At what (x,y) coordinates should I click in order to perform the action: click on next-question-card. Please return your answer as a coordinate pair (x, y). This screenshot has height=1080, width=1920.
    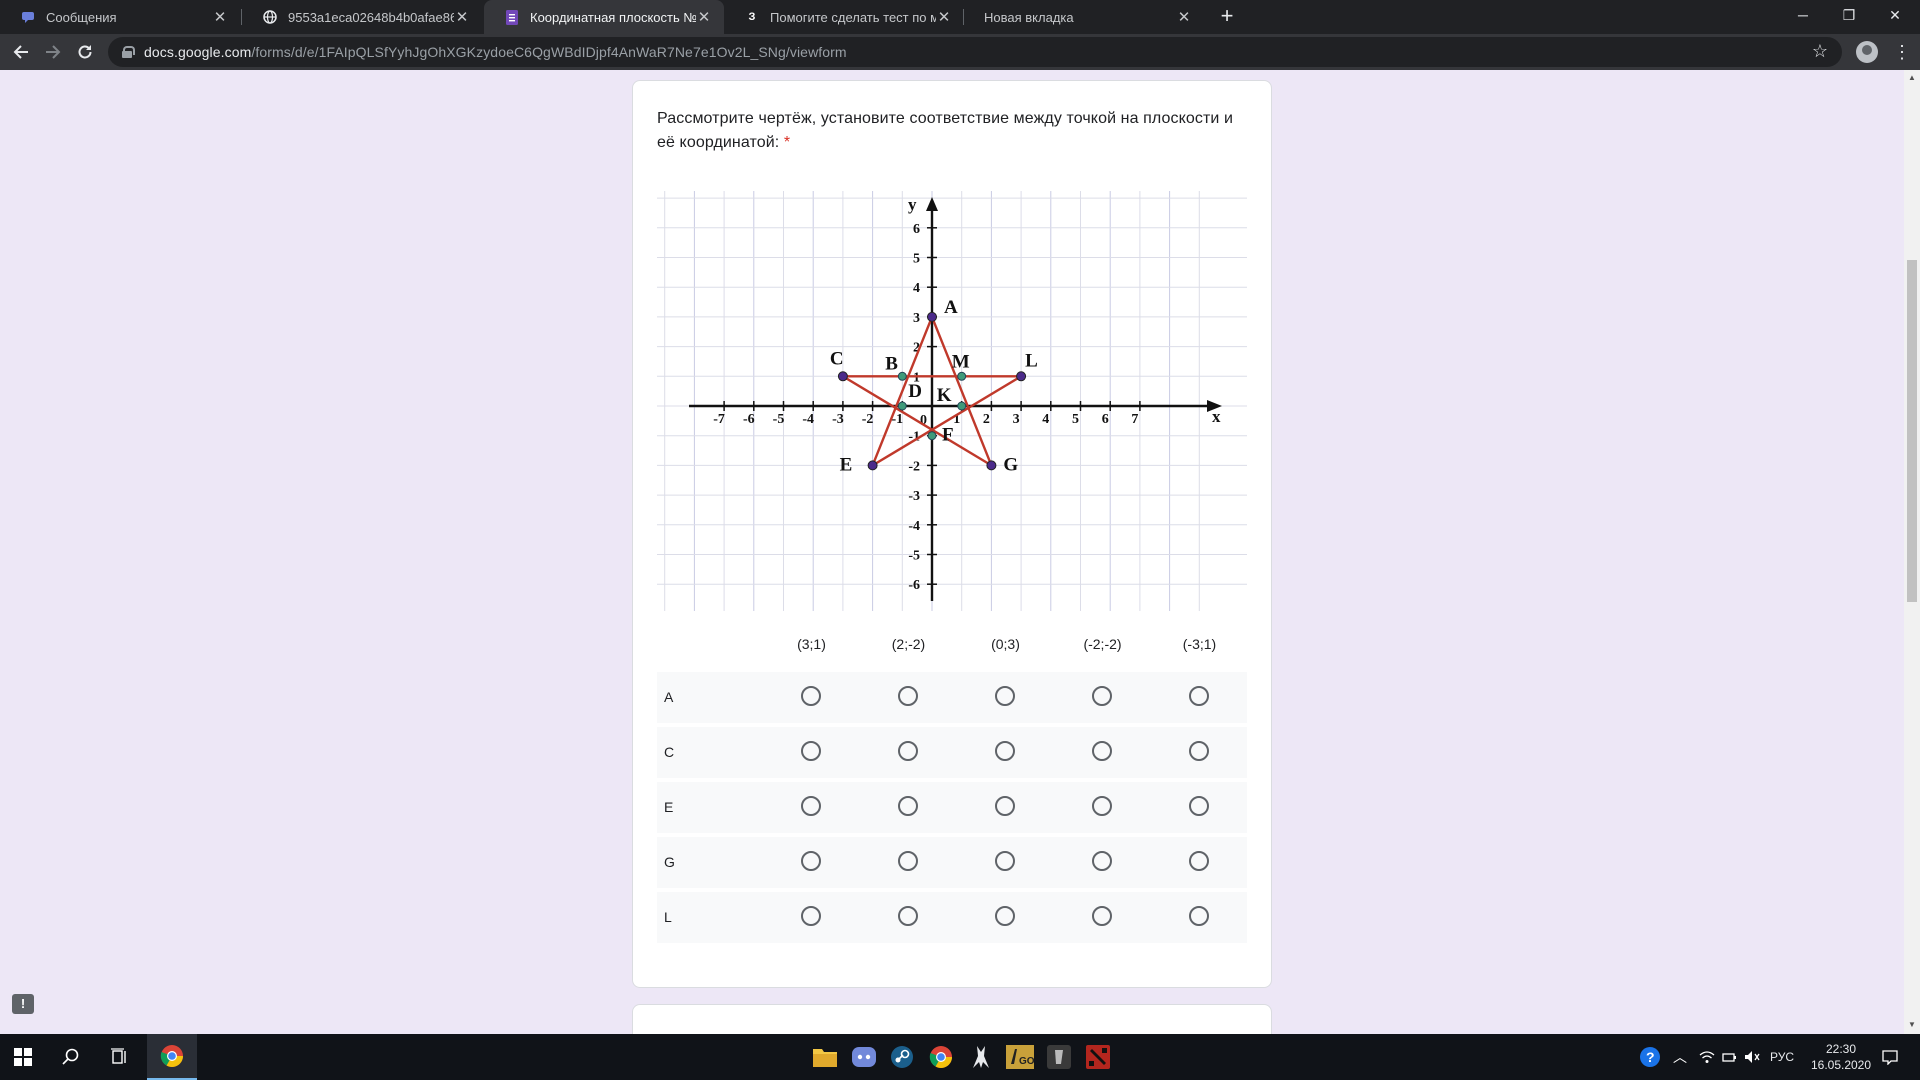
    Looking at the image, I should click on (952, 1019).